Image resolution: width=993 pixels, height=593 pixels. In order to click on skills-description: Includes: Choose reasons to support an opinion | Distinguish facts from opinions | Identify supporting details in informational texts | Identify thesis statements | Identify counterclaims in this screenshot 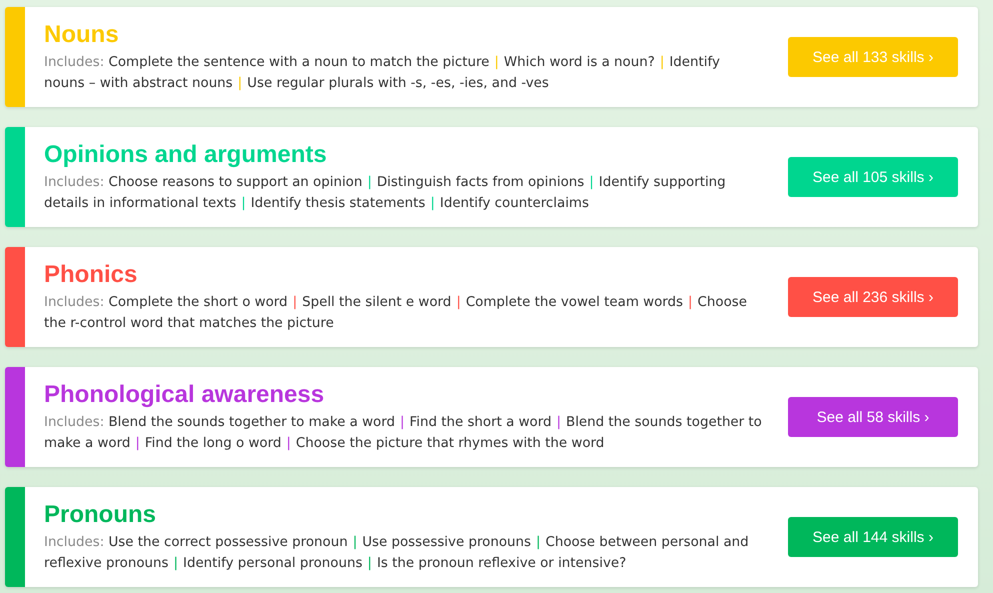, I will do `click(385, 193)`.